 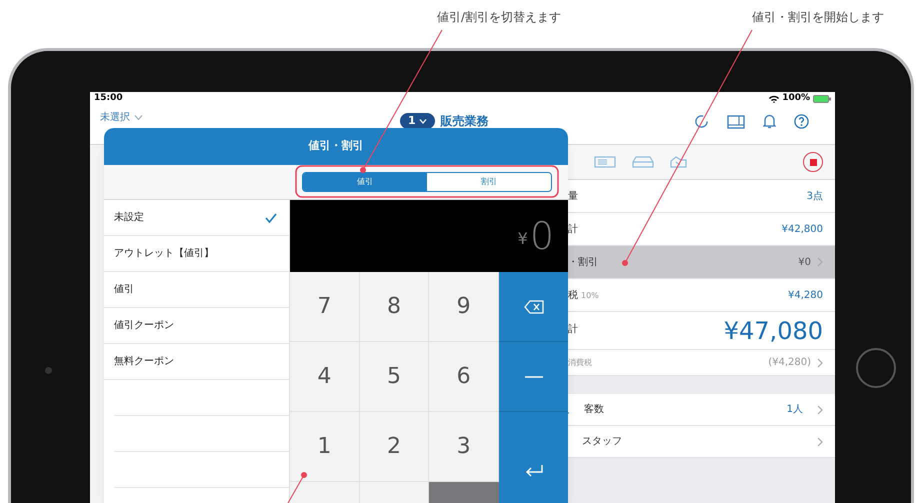 I want to click on annotation-text: 値引・割引を開始します, so click(x=818, y=17).